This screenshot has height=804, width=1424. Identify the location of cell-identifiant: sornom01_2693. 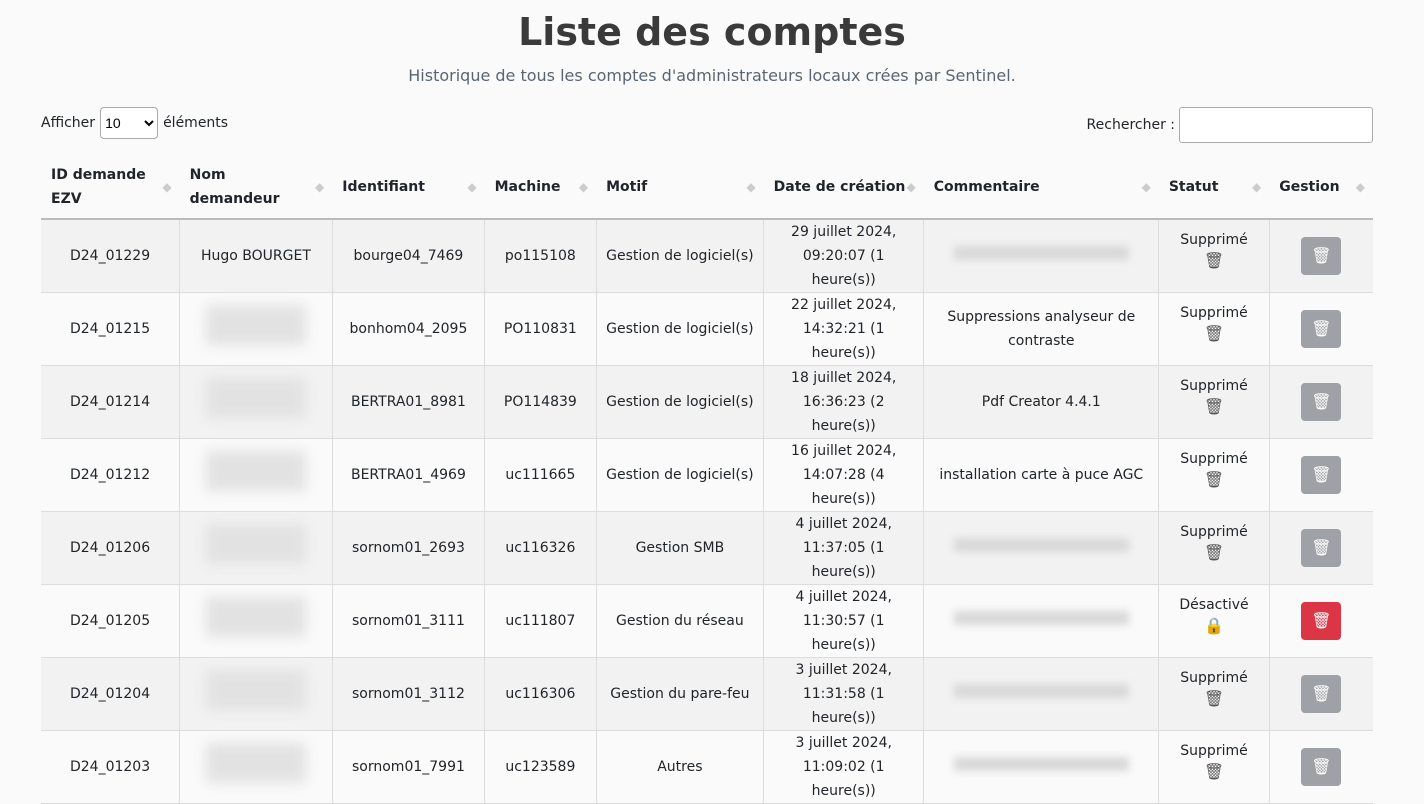
(408, 548).